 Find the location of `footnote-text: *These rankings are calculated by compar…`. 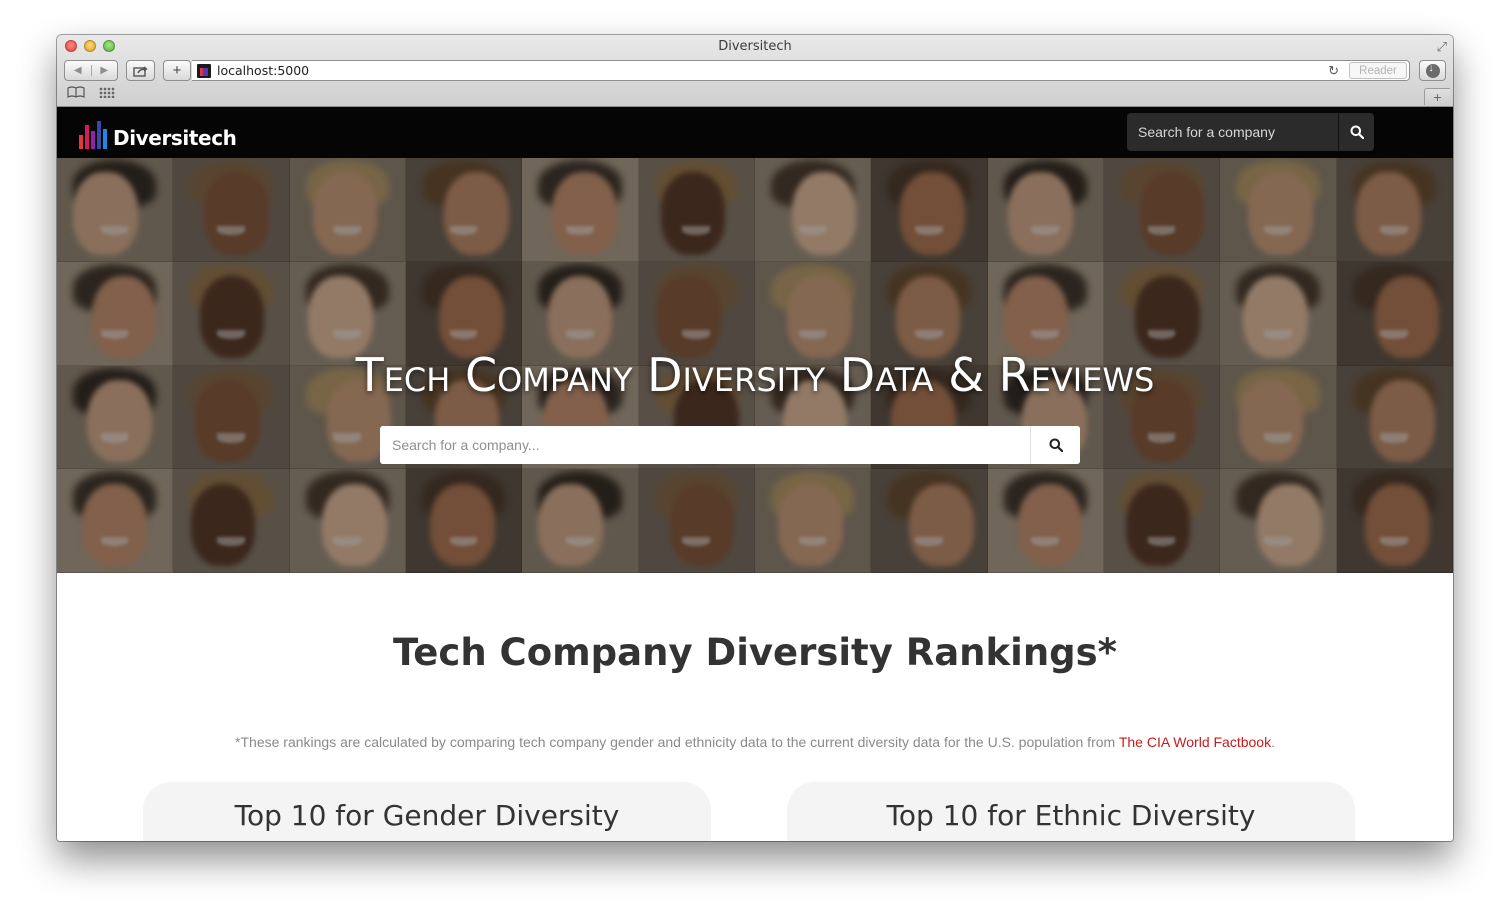

footnote-text: *These rankings are calculated by compar… is located at coordinates (677, 742).